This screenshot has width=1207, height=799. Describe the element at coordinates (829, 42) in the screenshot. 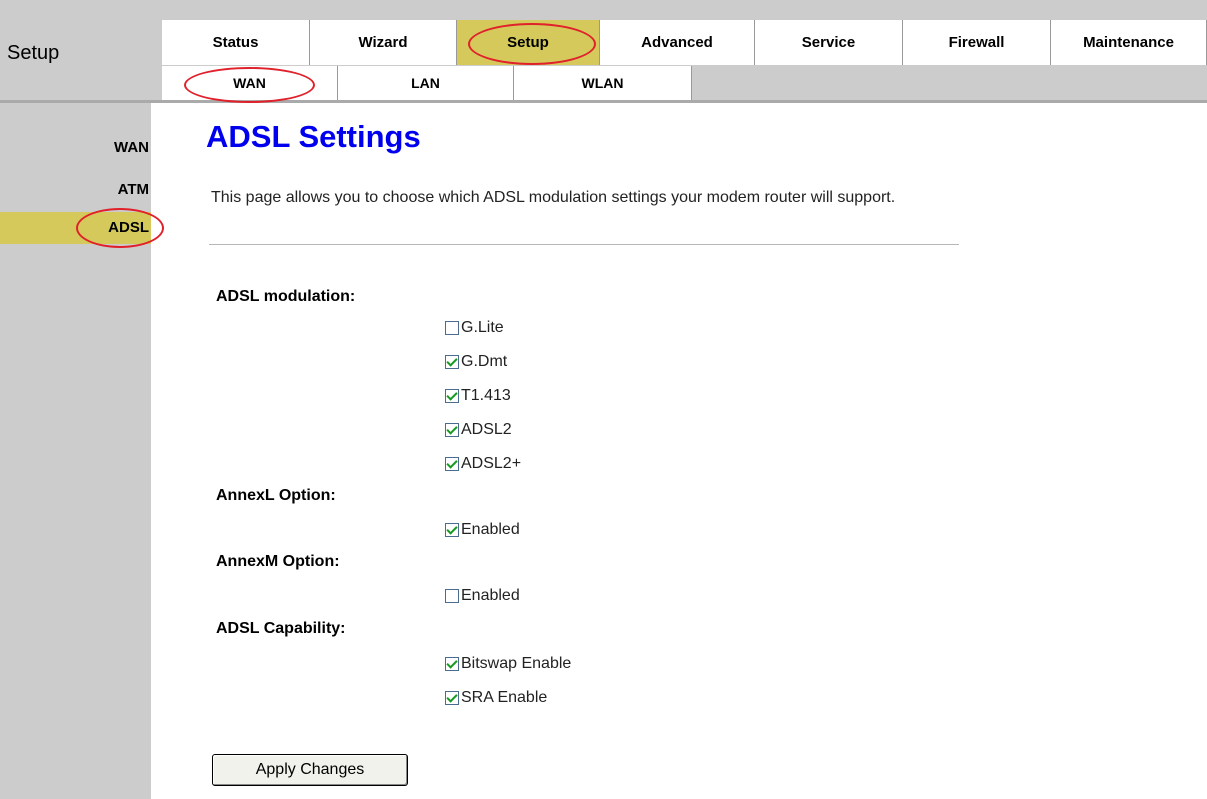

I see `tab-service: Service` at that location.